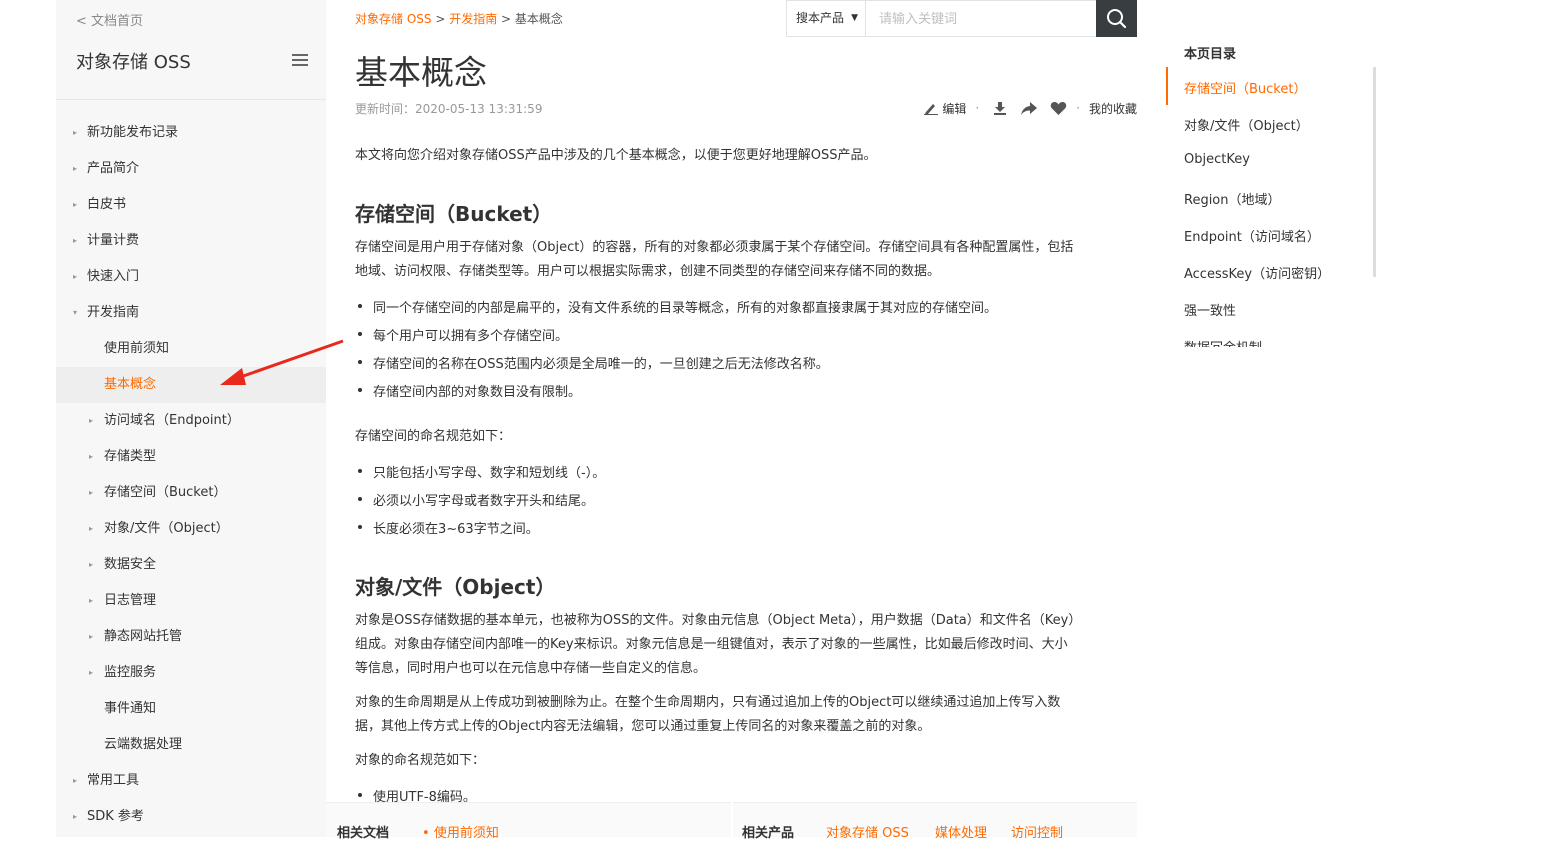  Describe the element at coordinates (1037, 831) in the screenshot. I see `related-product-link: 访问控制` at that location.